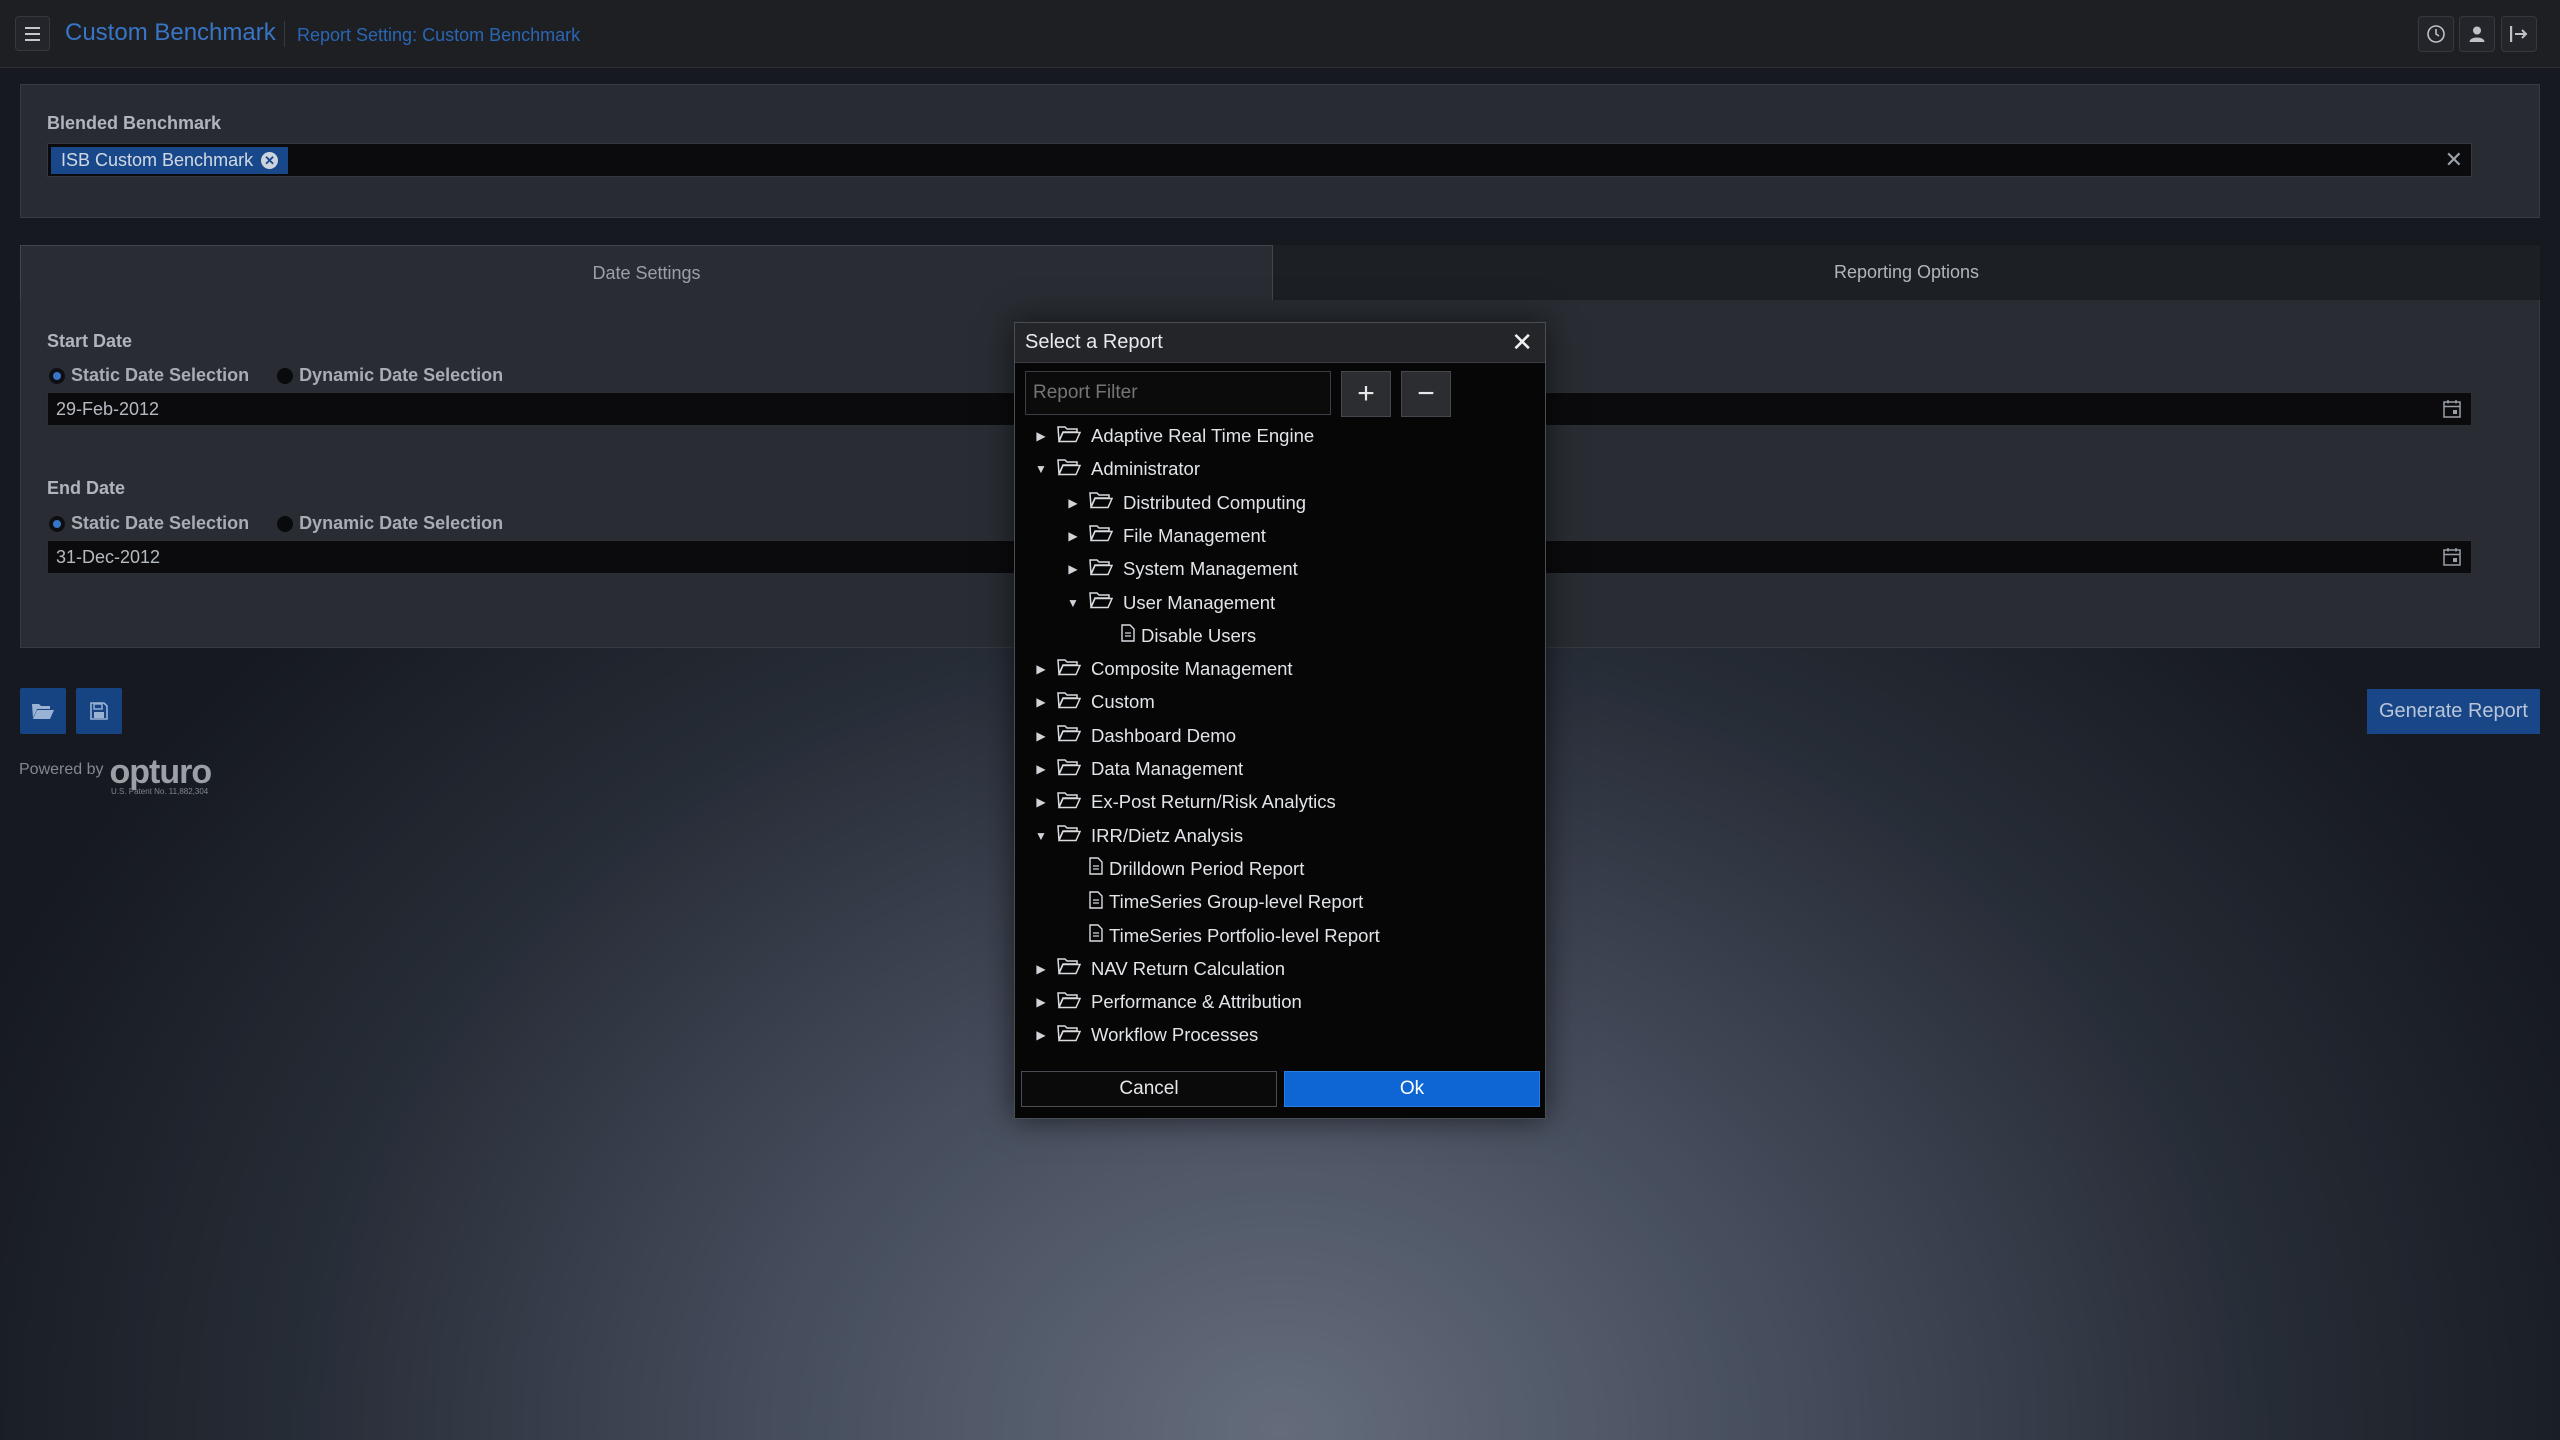  What do you see at coordinates (1215, 502) in the screenshot?
I see `tree-item-label: Distributed Computing` at bounding box center [1215, 502].